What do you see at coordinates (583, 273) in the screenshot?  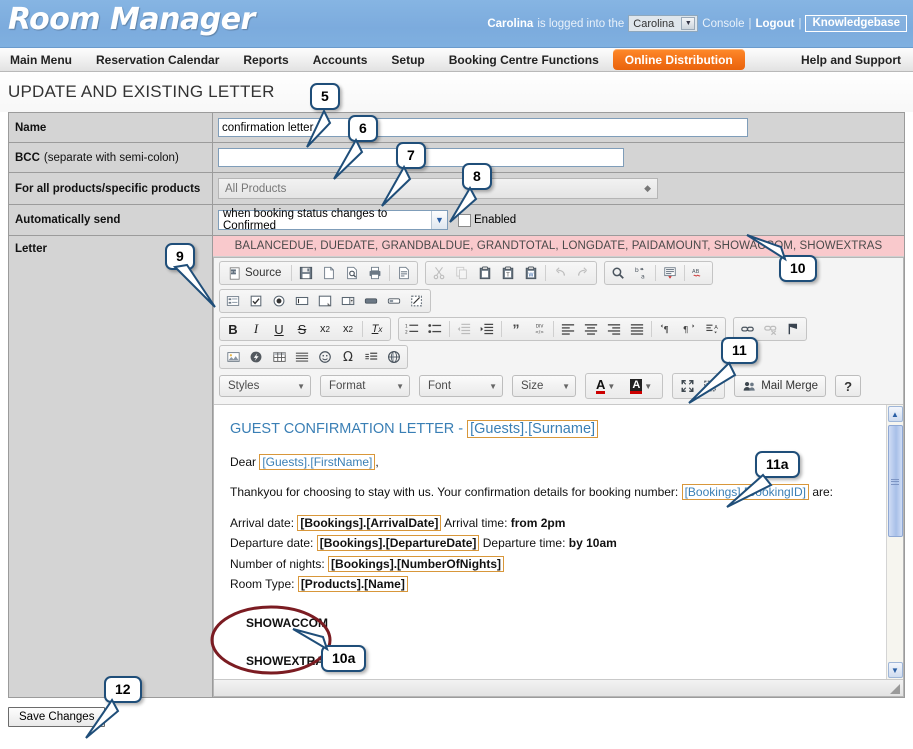 I see `redo-icon` at bounding box center [583, 273].